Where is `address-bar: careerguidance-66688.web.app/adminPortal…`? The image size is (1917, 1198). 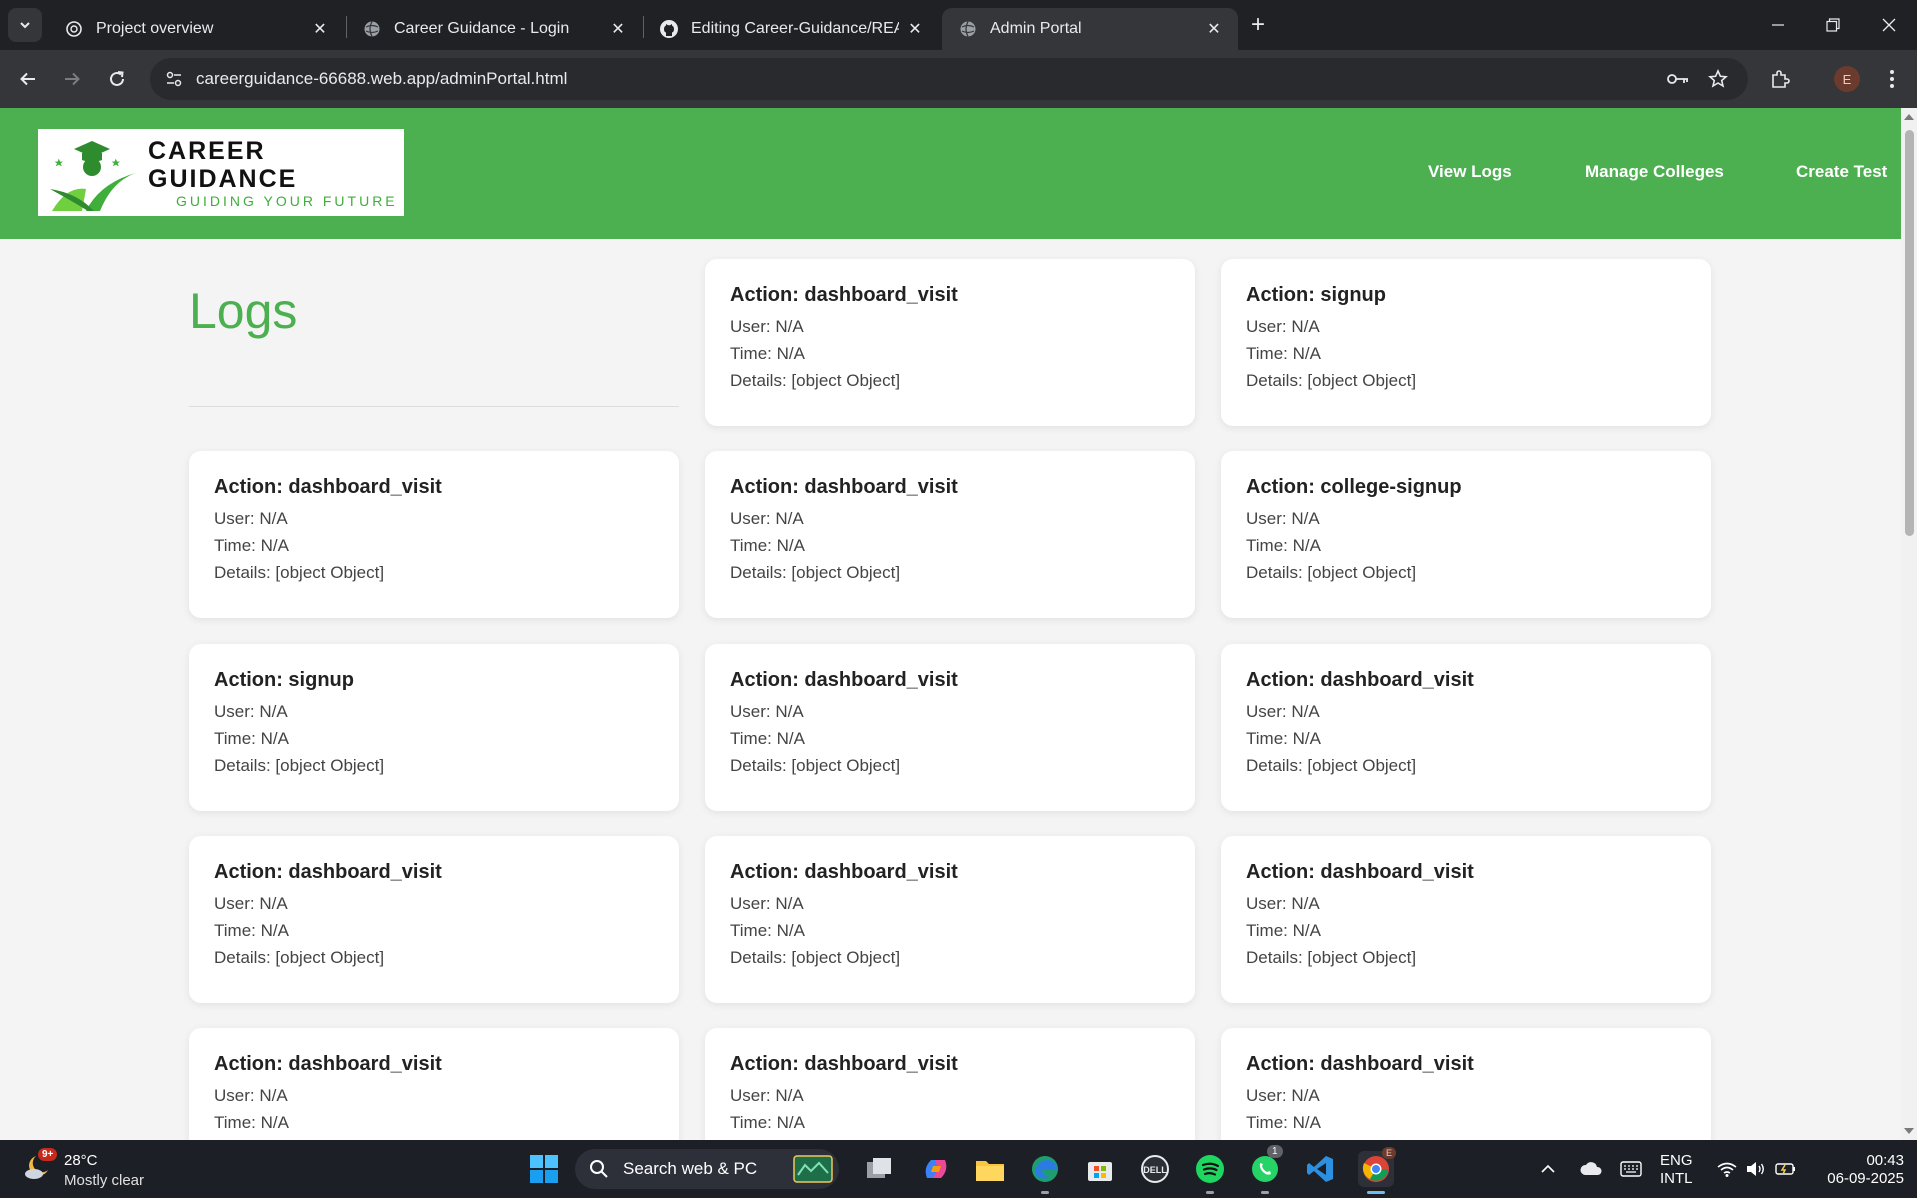
address-bar: careerguidance-66688.web.app/adminPortal… is located at coordinates (949, 79).